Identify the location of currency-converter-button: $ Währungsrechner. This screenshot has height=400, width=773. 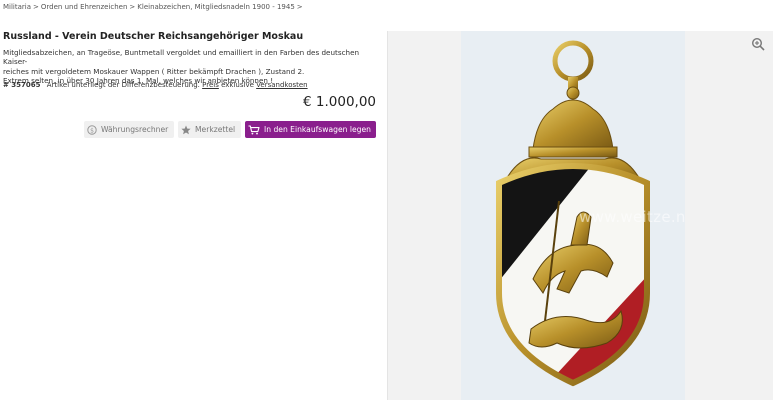
(129, 129).